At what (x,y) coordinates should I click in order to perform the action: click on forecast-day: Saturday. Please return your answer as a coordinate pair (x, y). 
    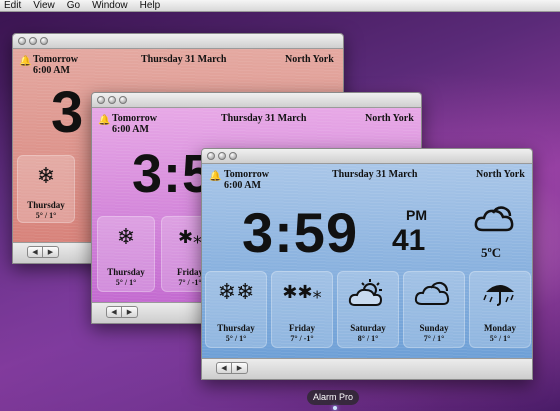
    Looking at the image, I should click on (368, 328).